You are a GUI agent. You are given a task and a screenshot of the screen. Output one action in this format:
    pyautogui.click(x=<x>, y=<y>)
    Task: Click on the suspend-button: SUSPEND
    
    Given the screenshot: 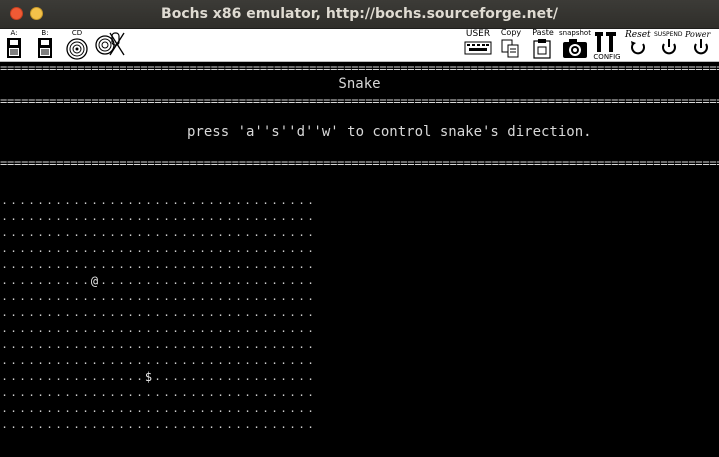 What is the action you would take?
    pyautogui.click(x=669, y=45)
    